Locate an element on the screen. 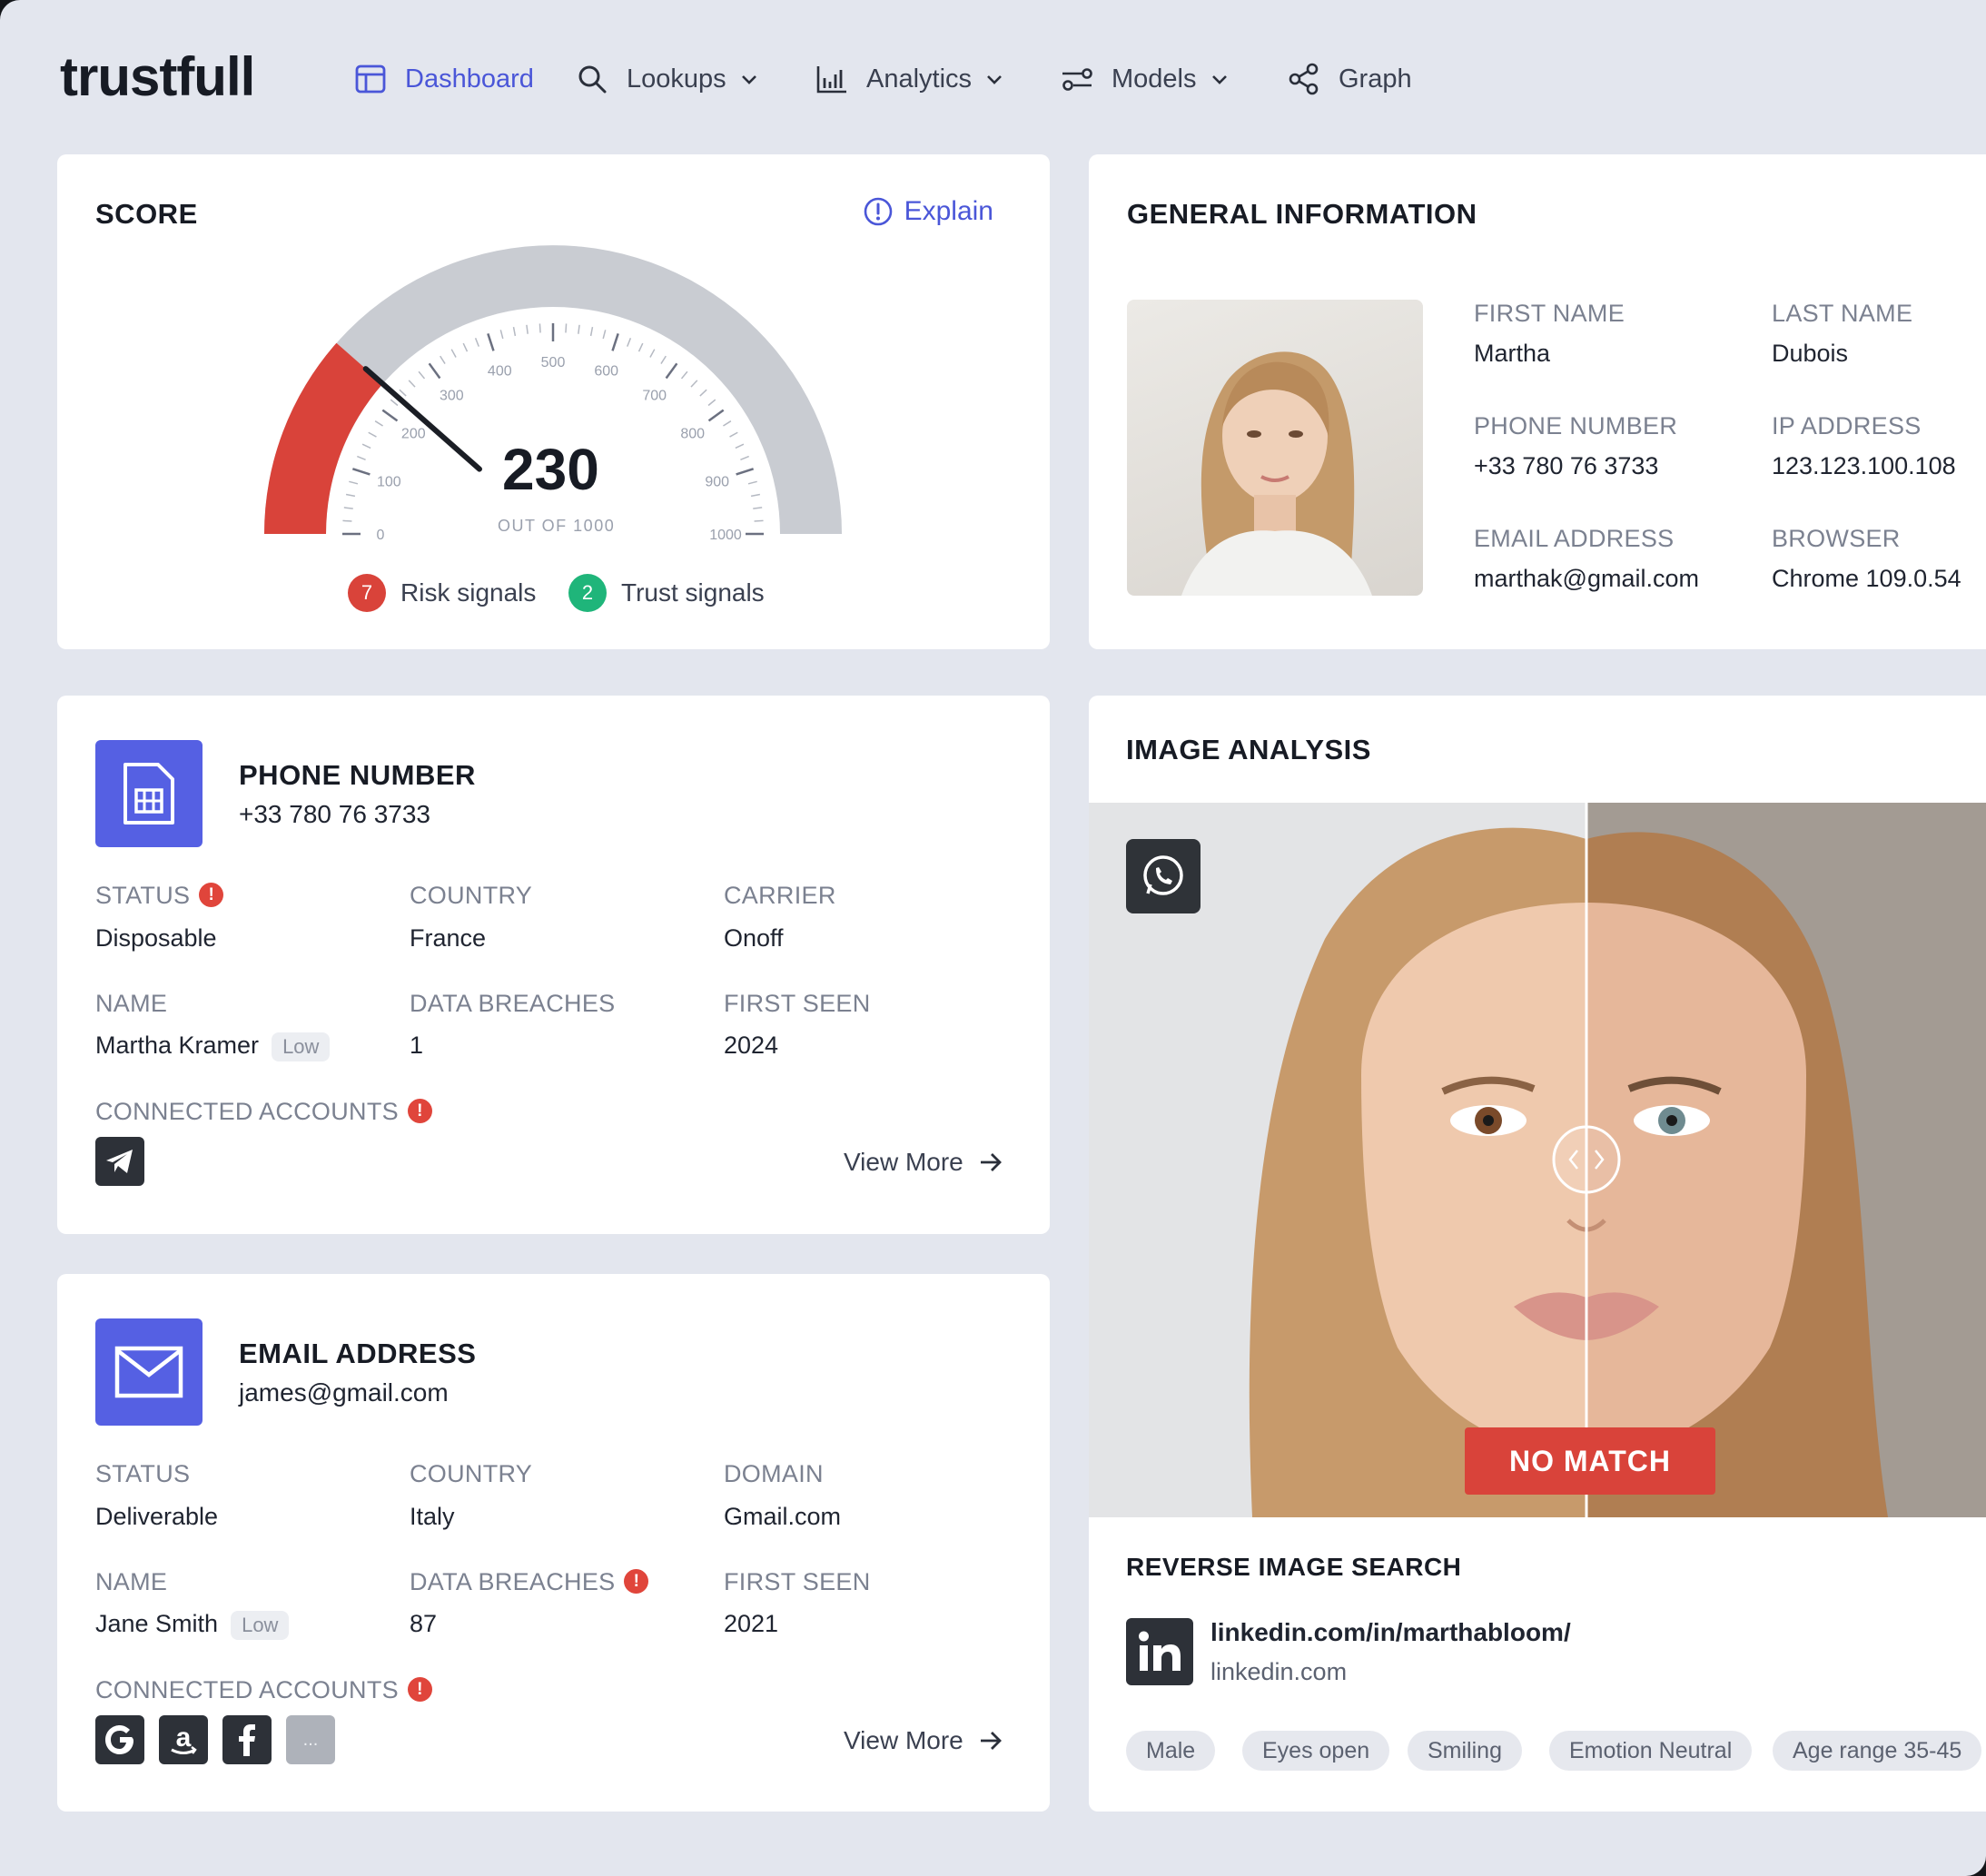 This screenshot has height=1876, width=1986. risk-signals: 7 Risk signals is located at coordinates (442, 593).